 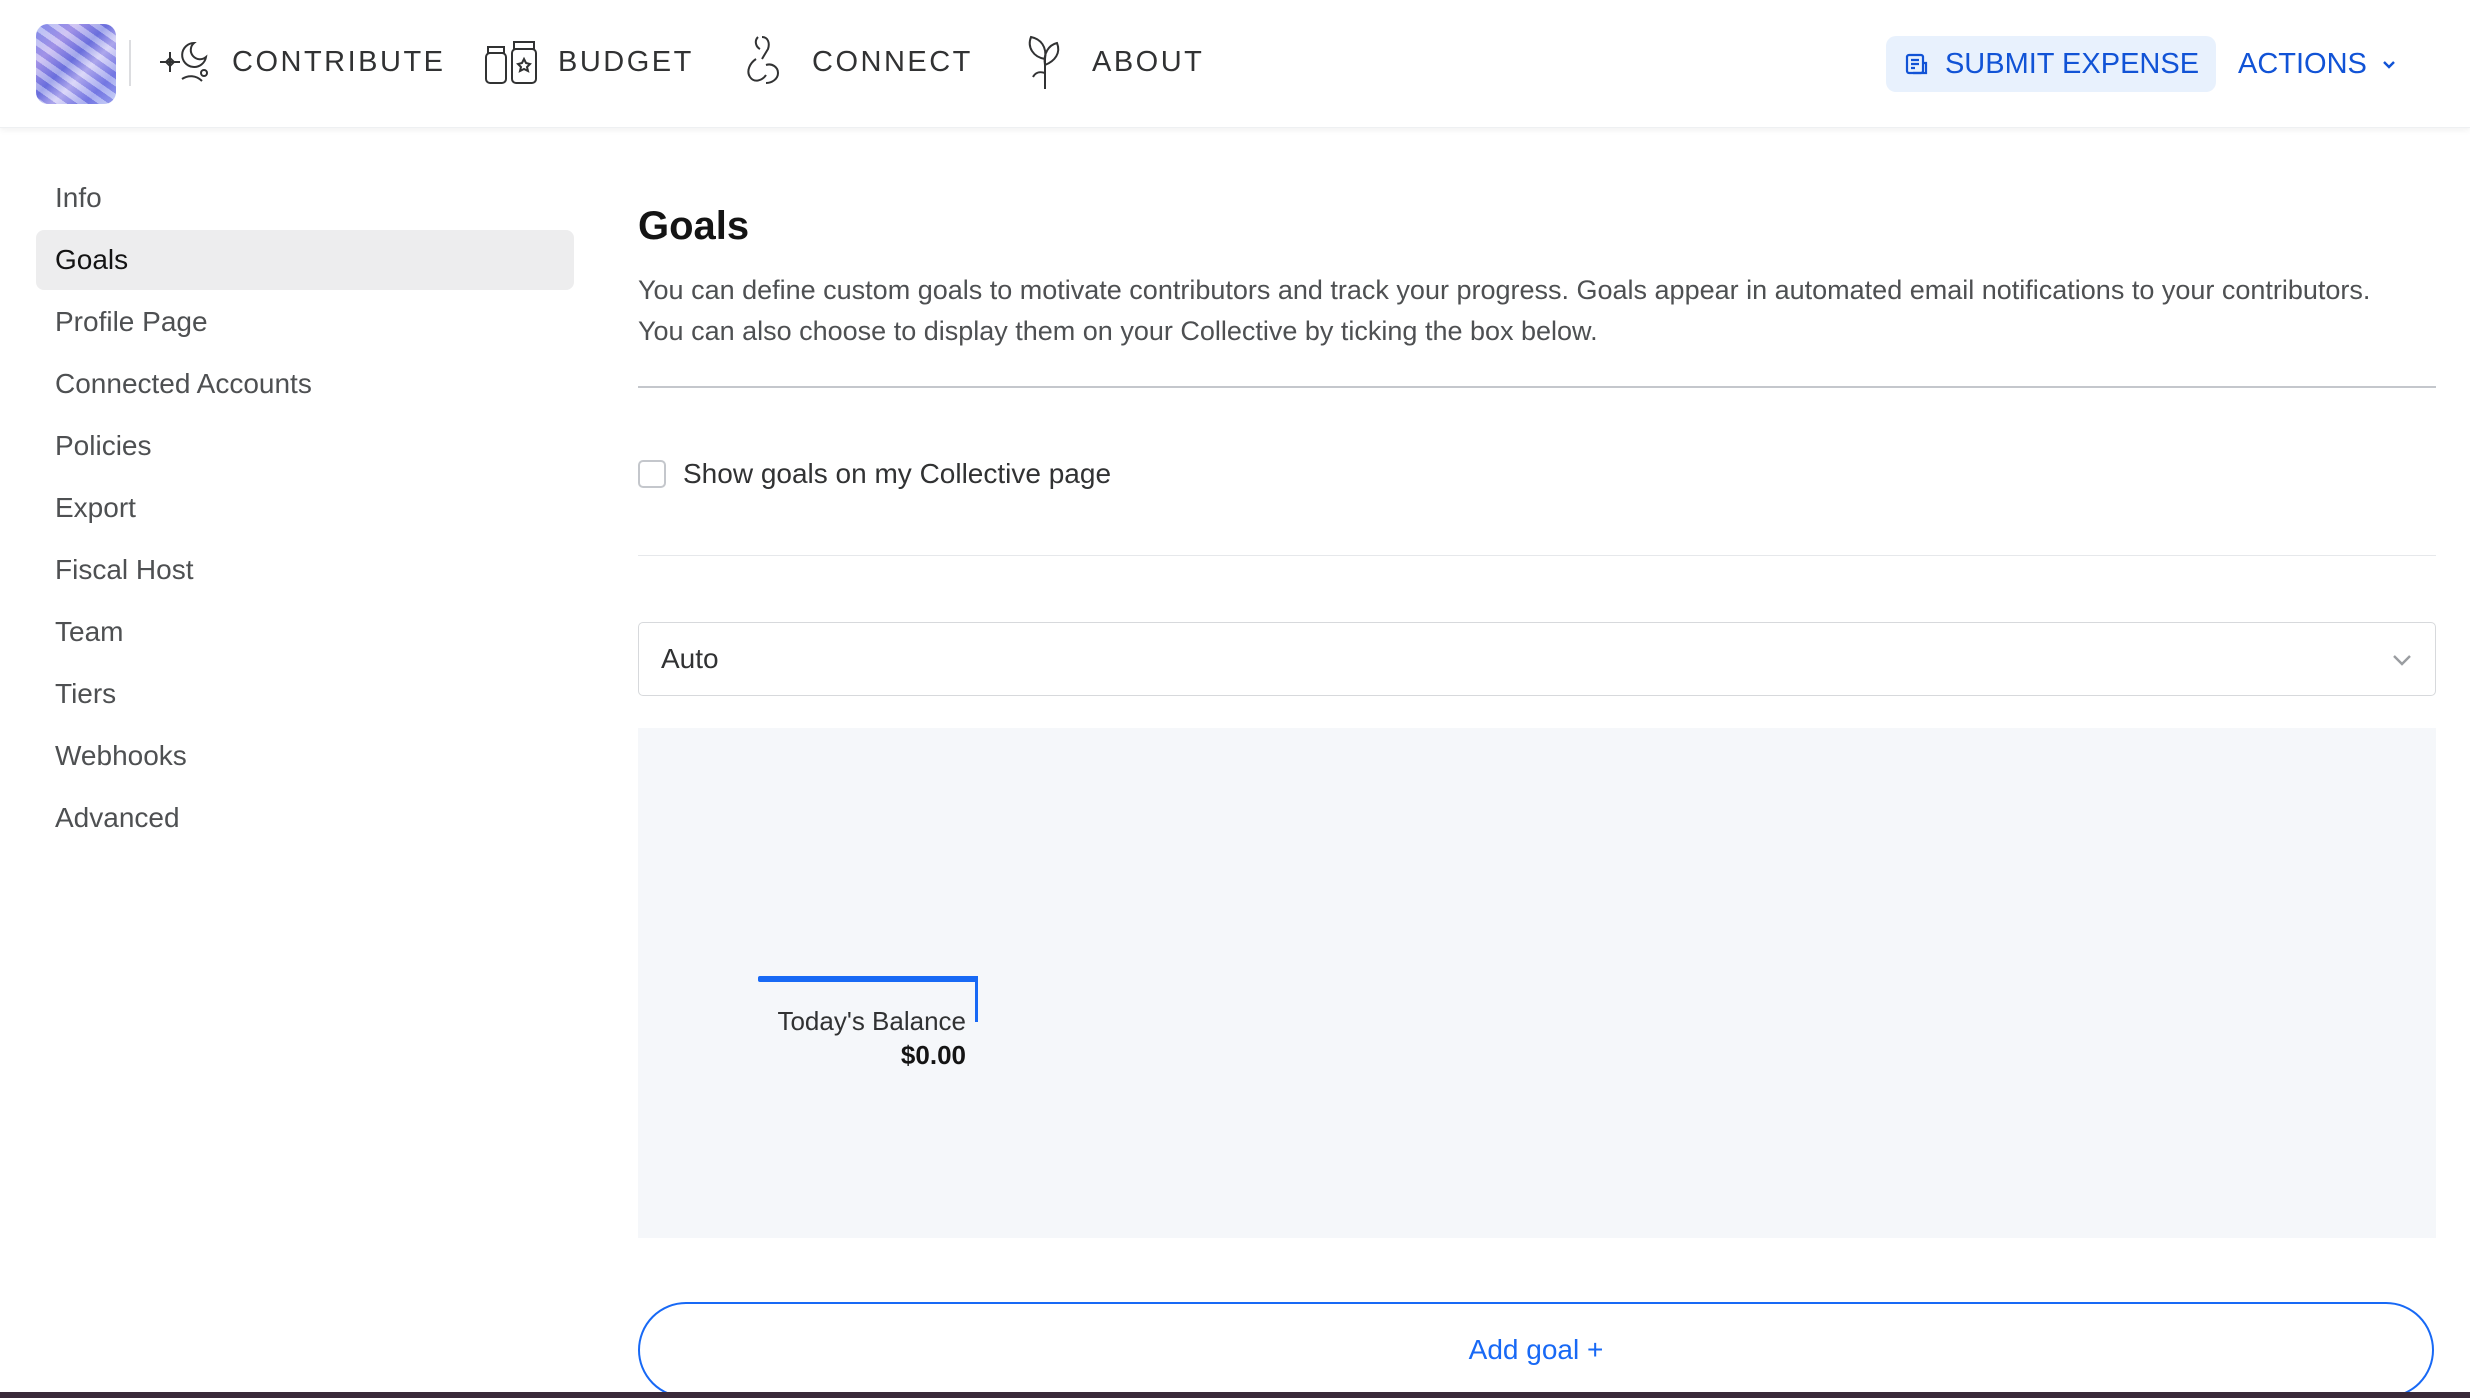 I want to click on balance-amount: $0.00, so click(x=933, y=1055).